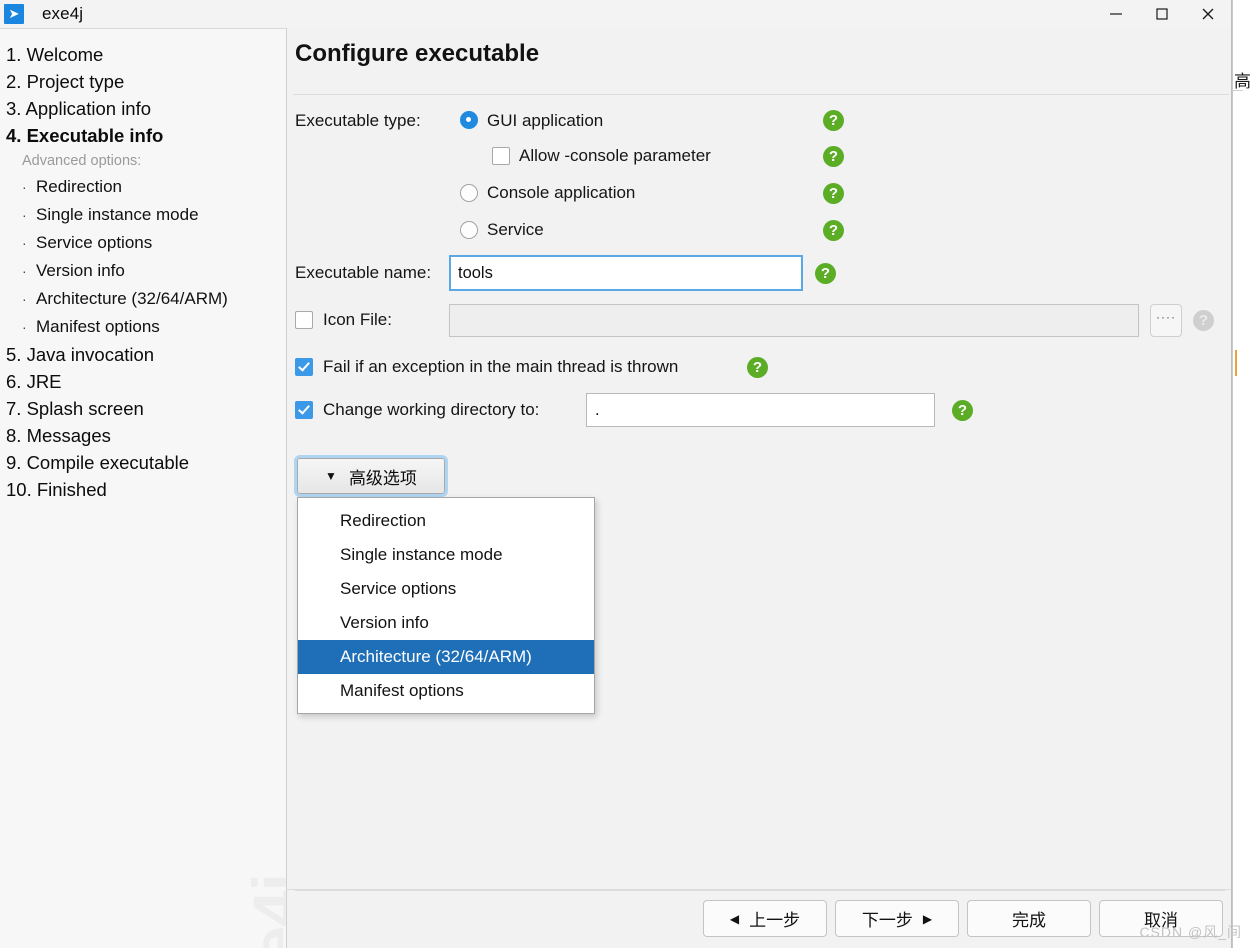 The height and width of the screenshot is (948, 1250). I want to click on close-icon, so click(1208, 14).